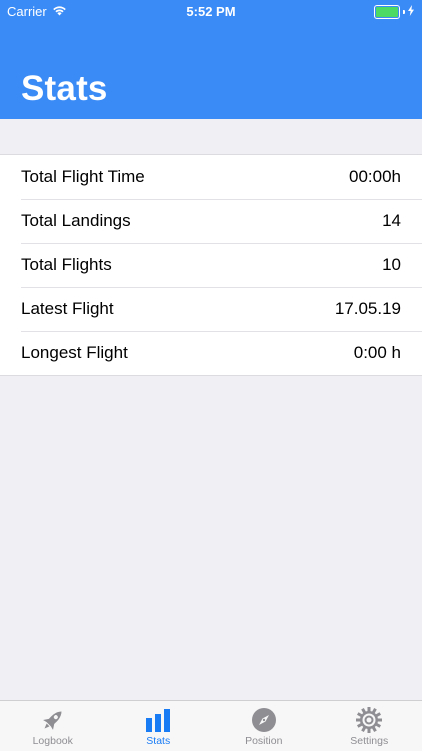  I want to click on battery-icon, so click(387, 12).